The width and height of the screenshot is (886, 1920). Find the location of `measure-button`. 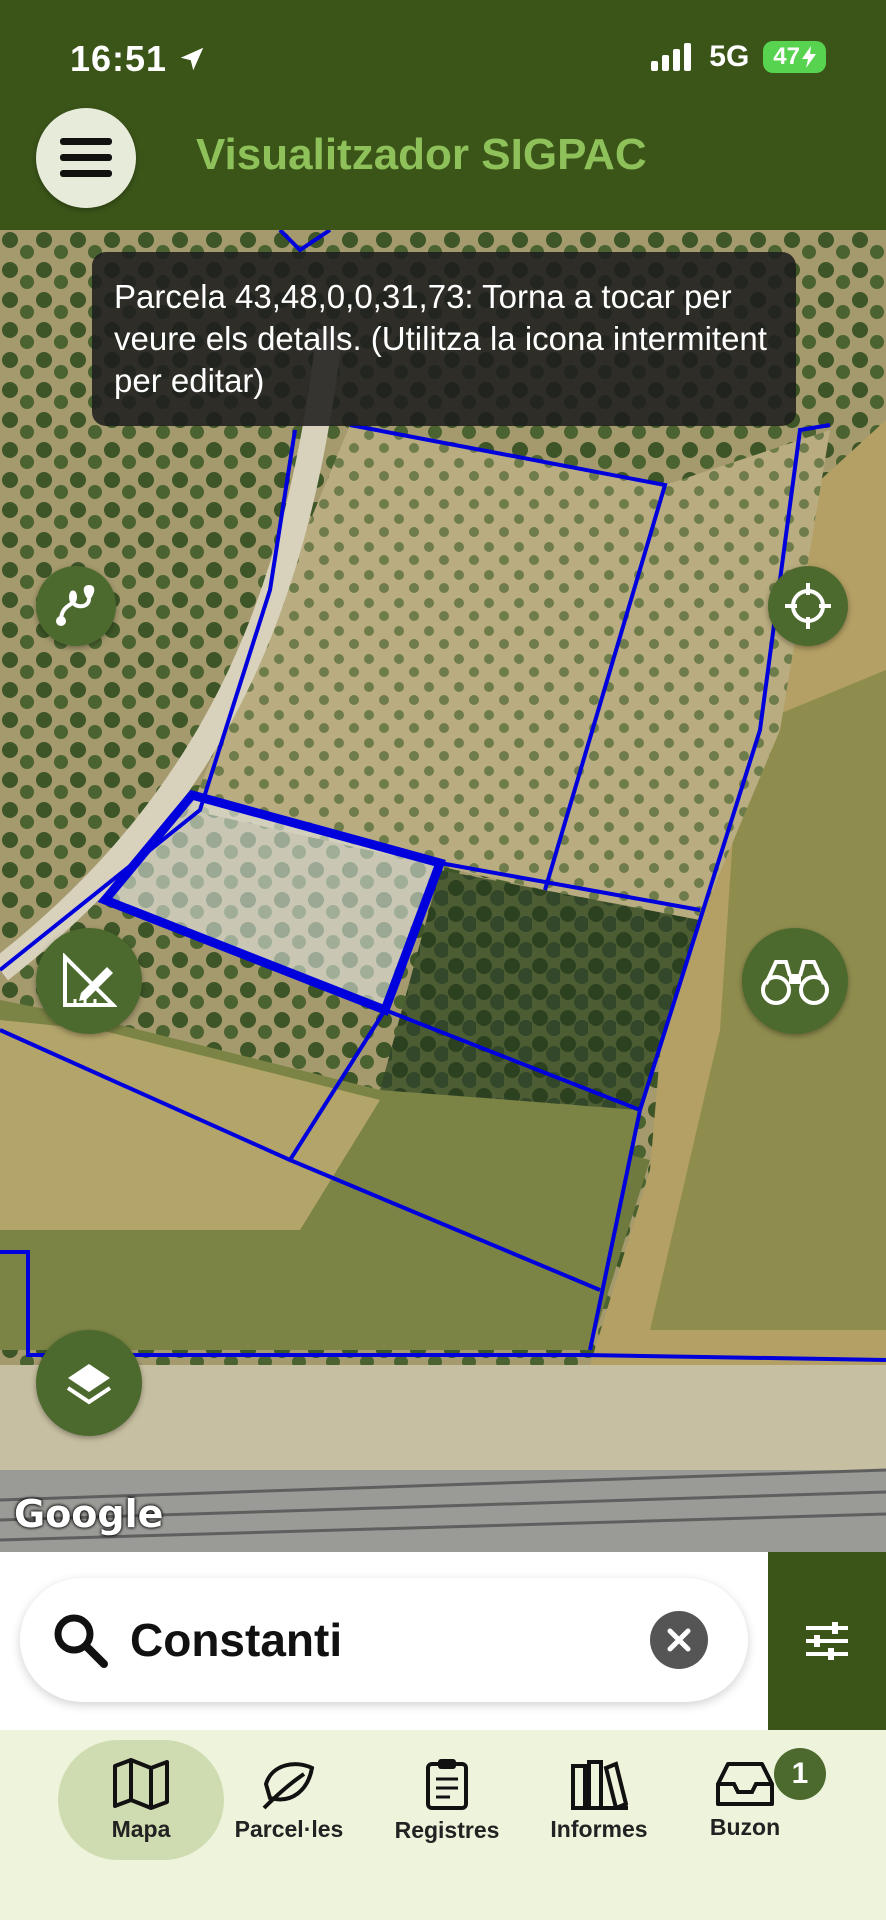

measure-button is located at coordinates (89, 981).